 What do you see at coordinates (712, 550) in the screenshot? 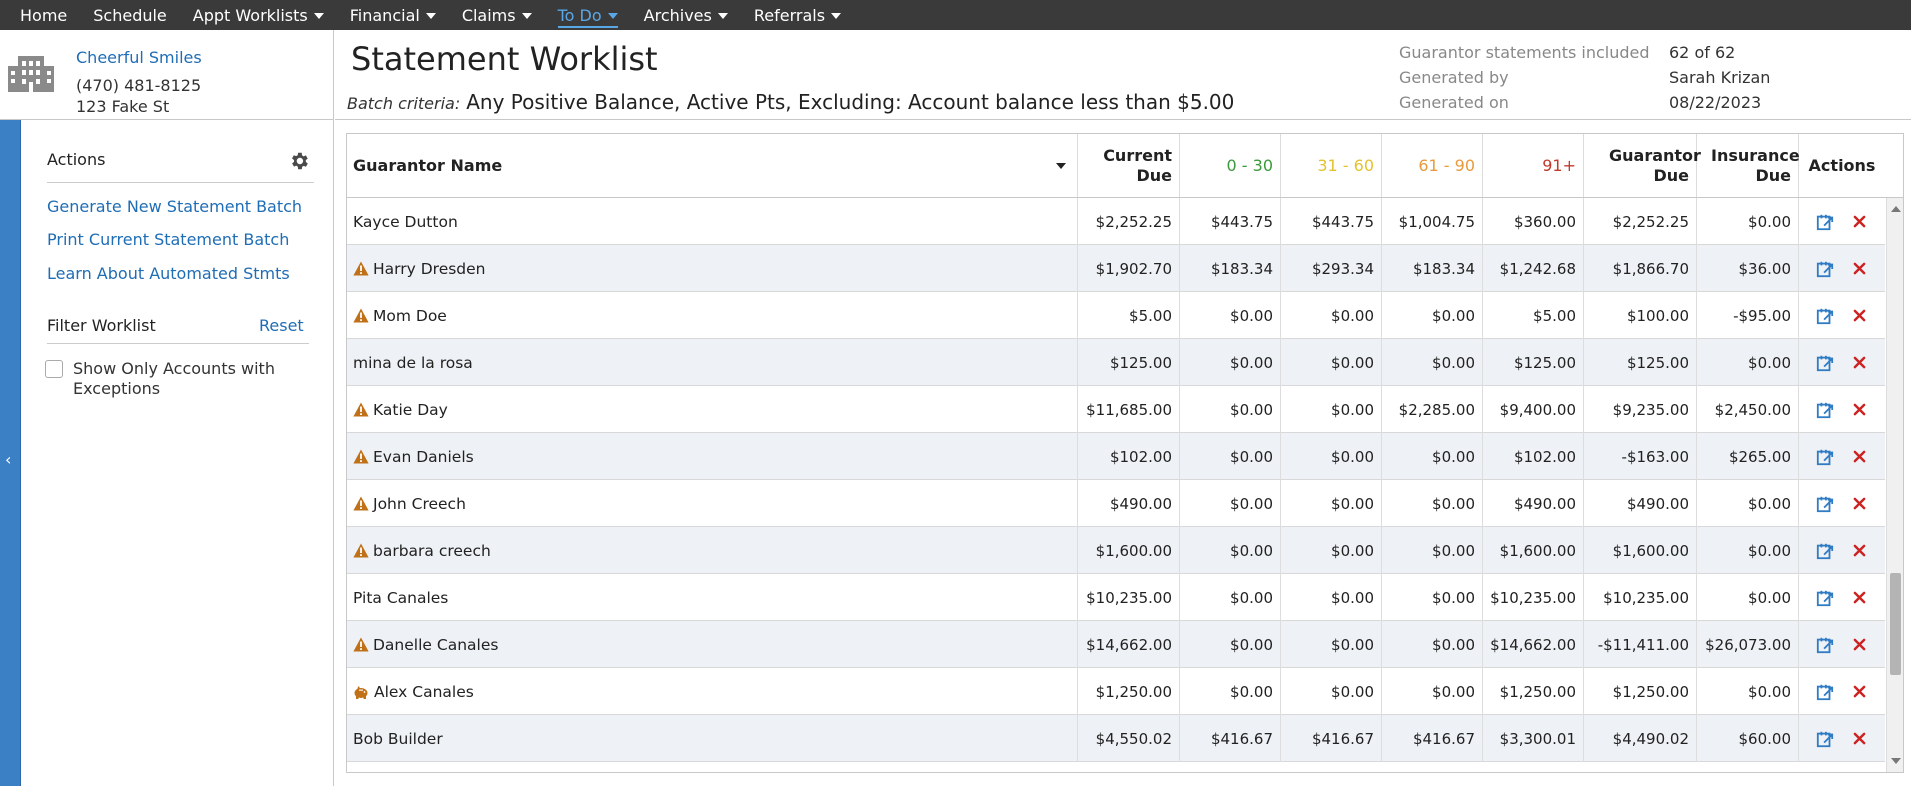
I see `guarantor-name-cell: barbara creech` at bounding box center [712, 550].